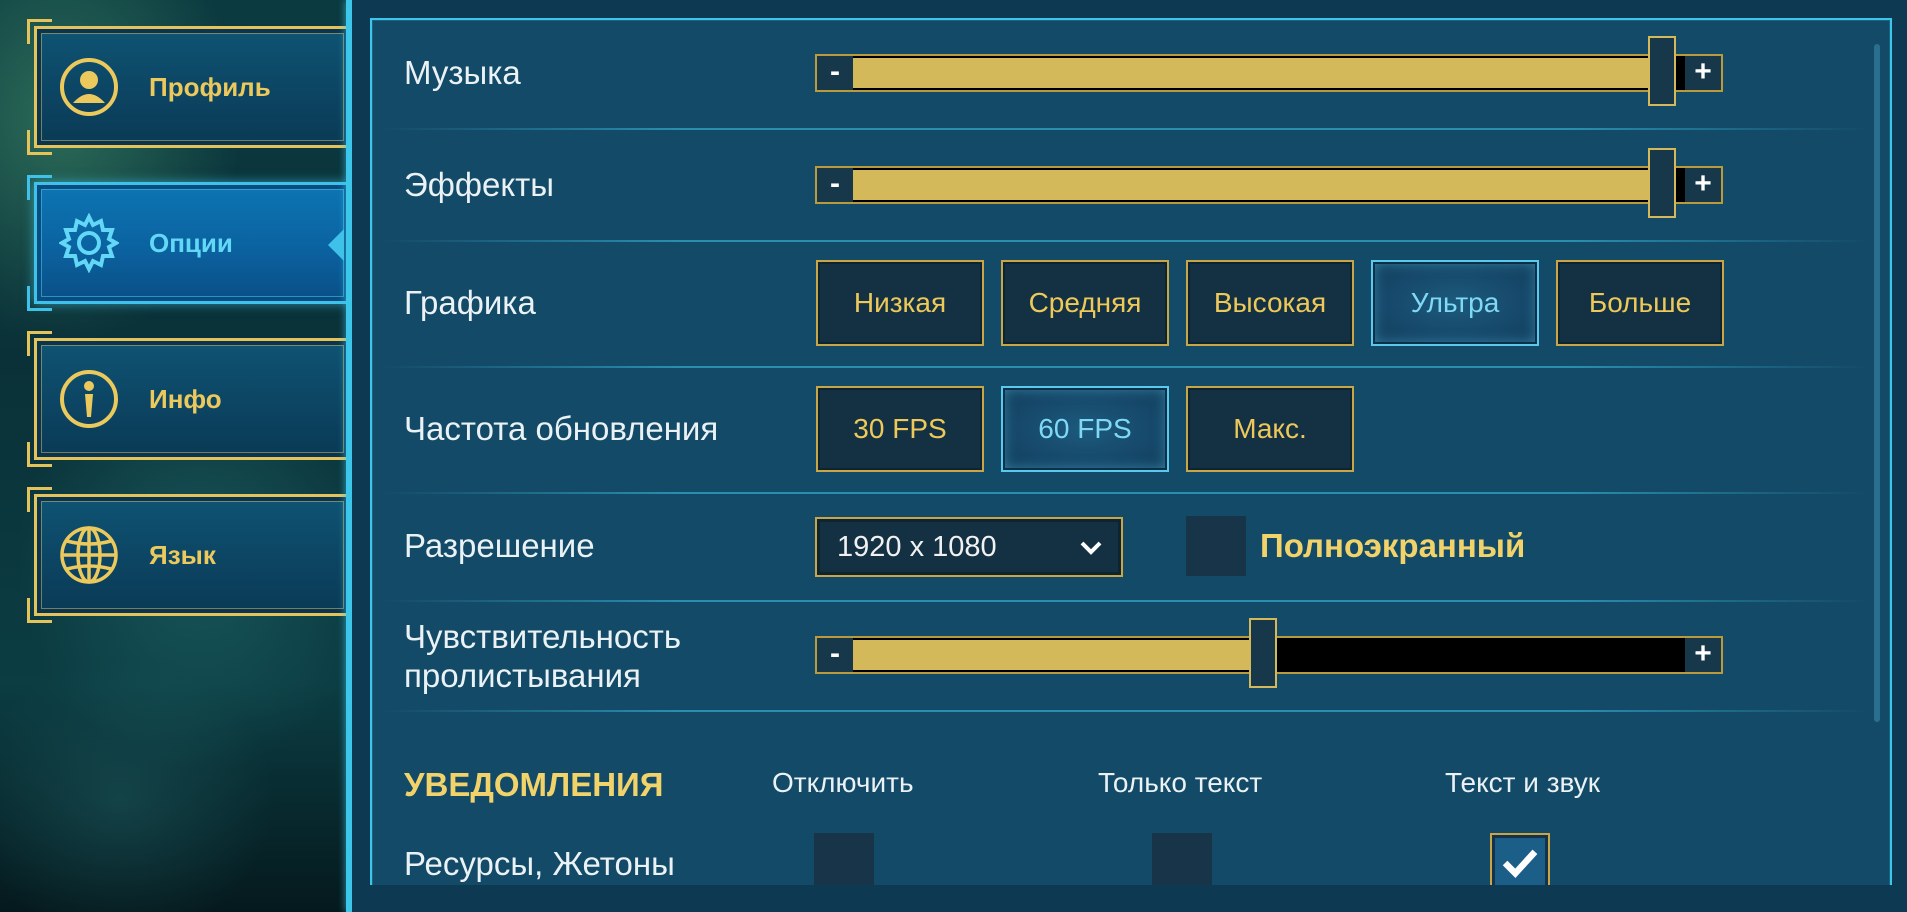  I want to click on fullscreen-label: Полноэкранный, so click(1393, 545).